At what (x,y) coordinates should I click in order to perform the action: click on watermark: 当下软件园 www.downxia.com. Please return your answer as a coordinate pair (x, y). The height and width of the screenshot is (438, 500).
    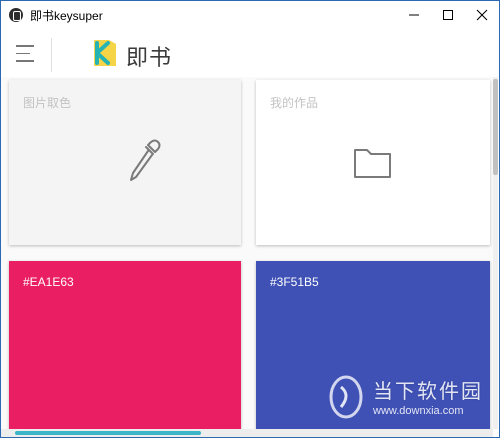
    Looking at the image, I should click on (414, 401).